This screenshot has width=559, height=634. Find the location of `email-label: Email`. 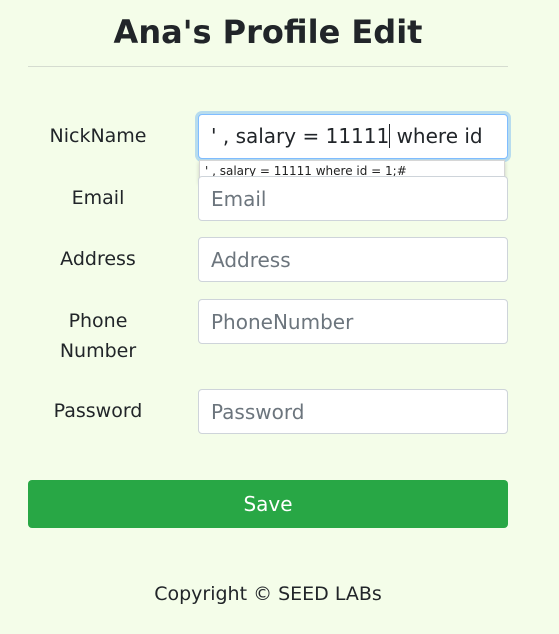

email-label: Email is located at coordinates (98, 198).